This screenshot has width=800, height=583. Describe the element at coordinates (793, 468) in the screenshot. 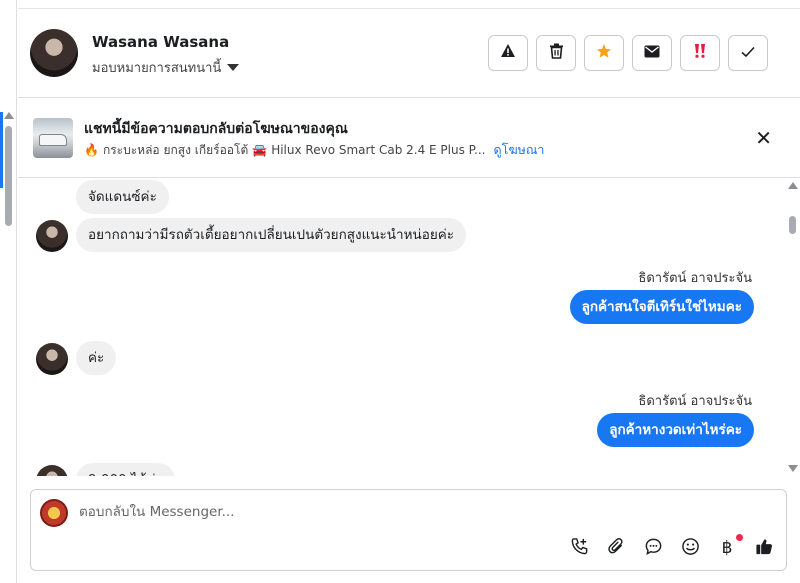

I see `scroll-down-arrow-icon` at that location.